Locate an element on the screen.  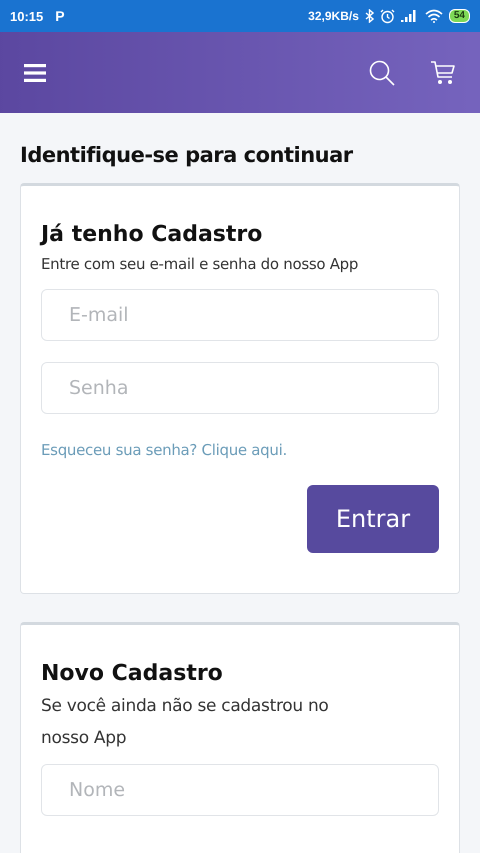
page-title: Identifique-se para continuar is located at coordinates (187, 155).